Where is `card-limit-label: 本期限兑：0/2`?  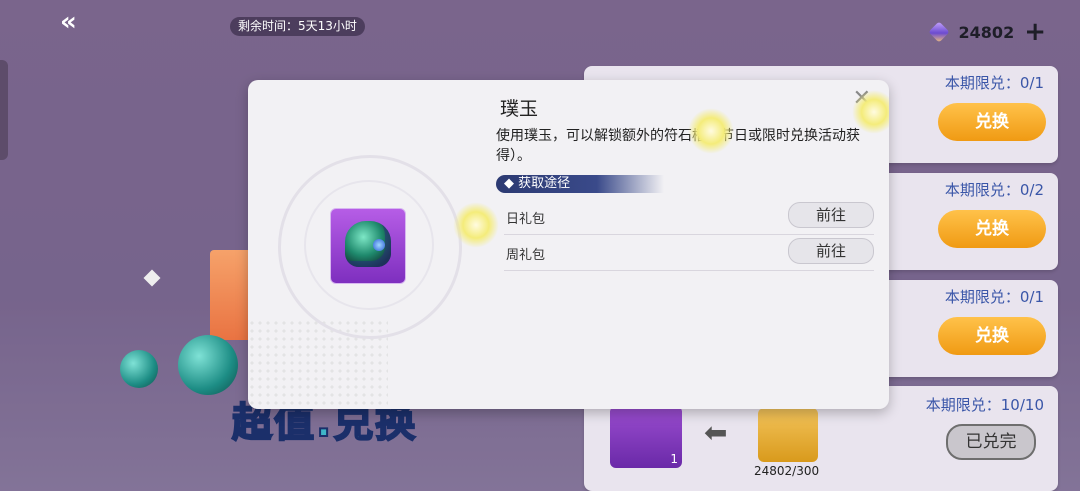 card-limit-label: 本期限兑：0/2 is located at coordinates (994, 190).